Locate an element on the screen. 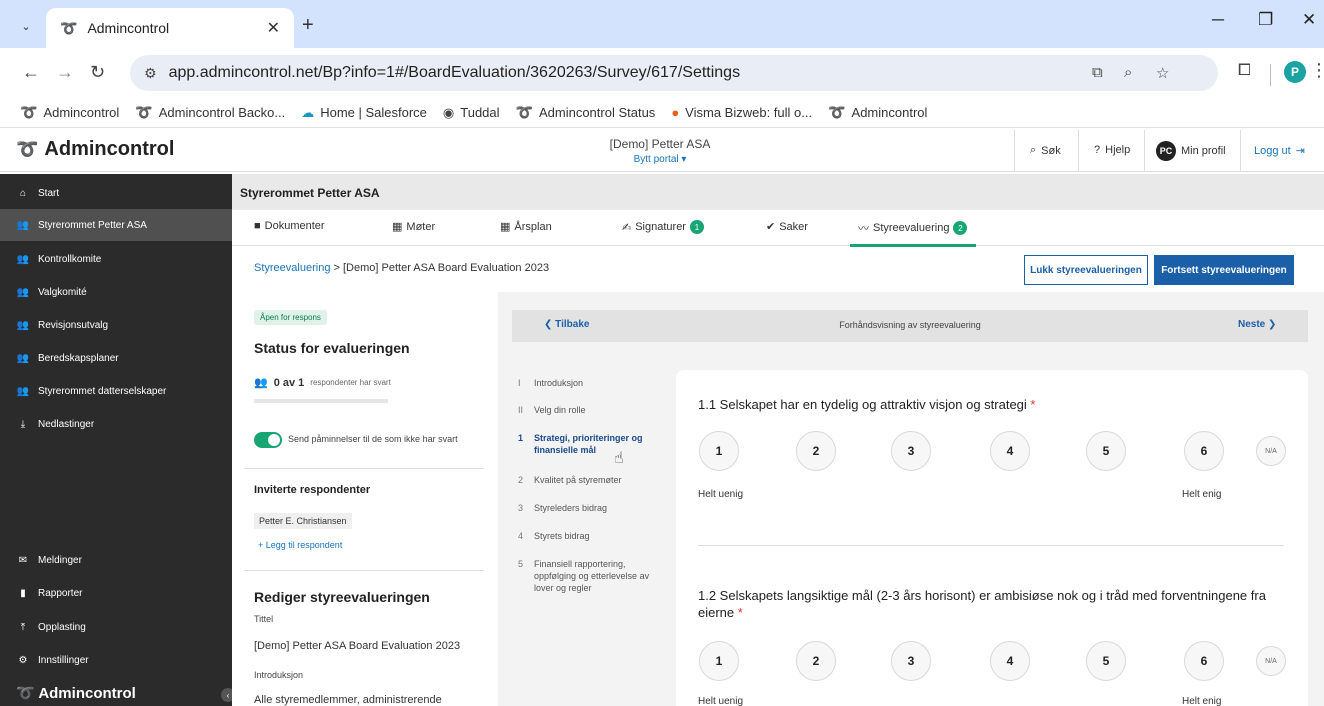  restore-icon: ❐ is located at coordinates (1265, 20).